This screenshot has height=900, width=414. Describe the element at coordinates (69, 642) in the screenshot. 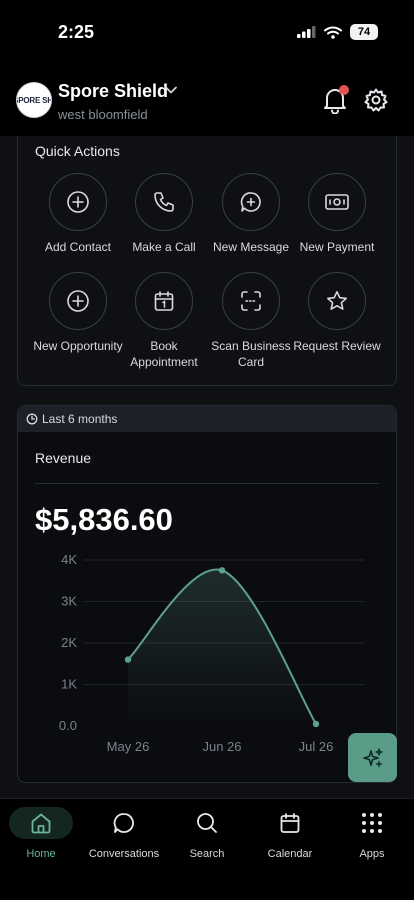

I see `chart-y-tick-label: 2K` at that location.